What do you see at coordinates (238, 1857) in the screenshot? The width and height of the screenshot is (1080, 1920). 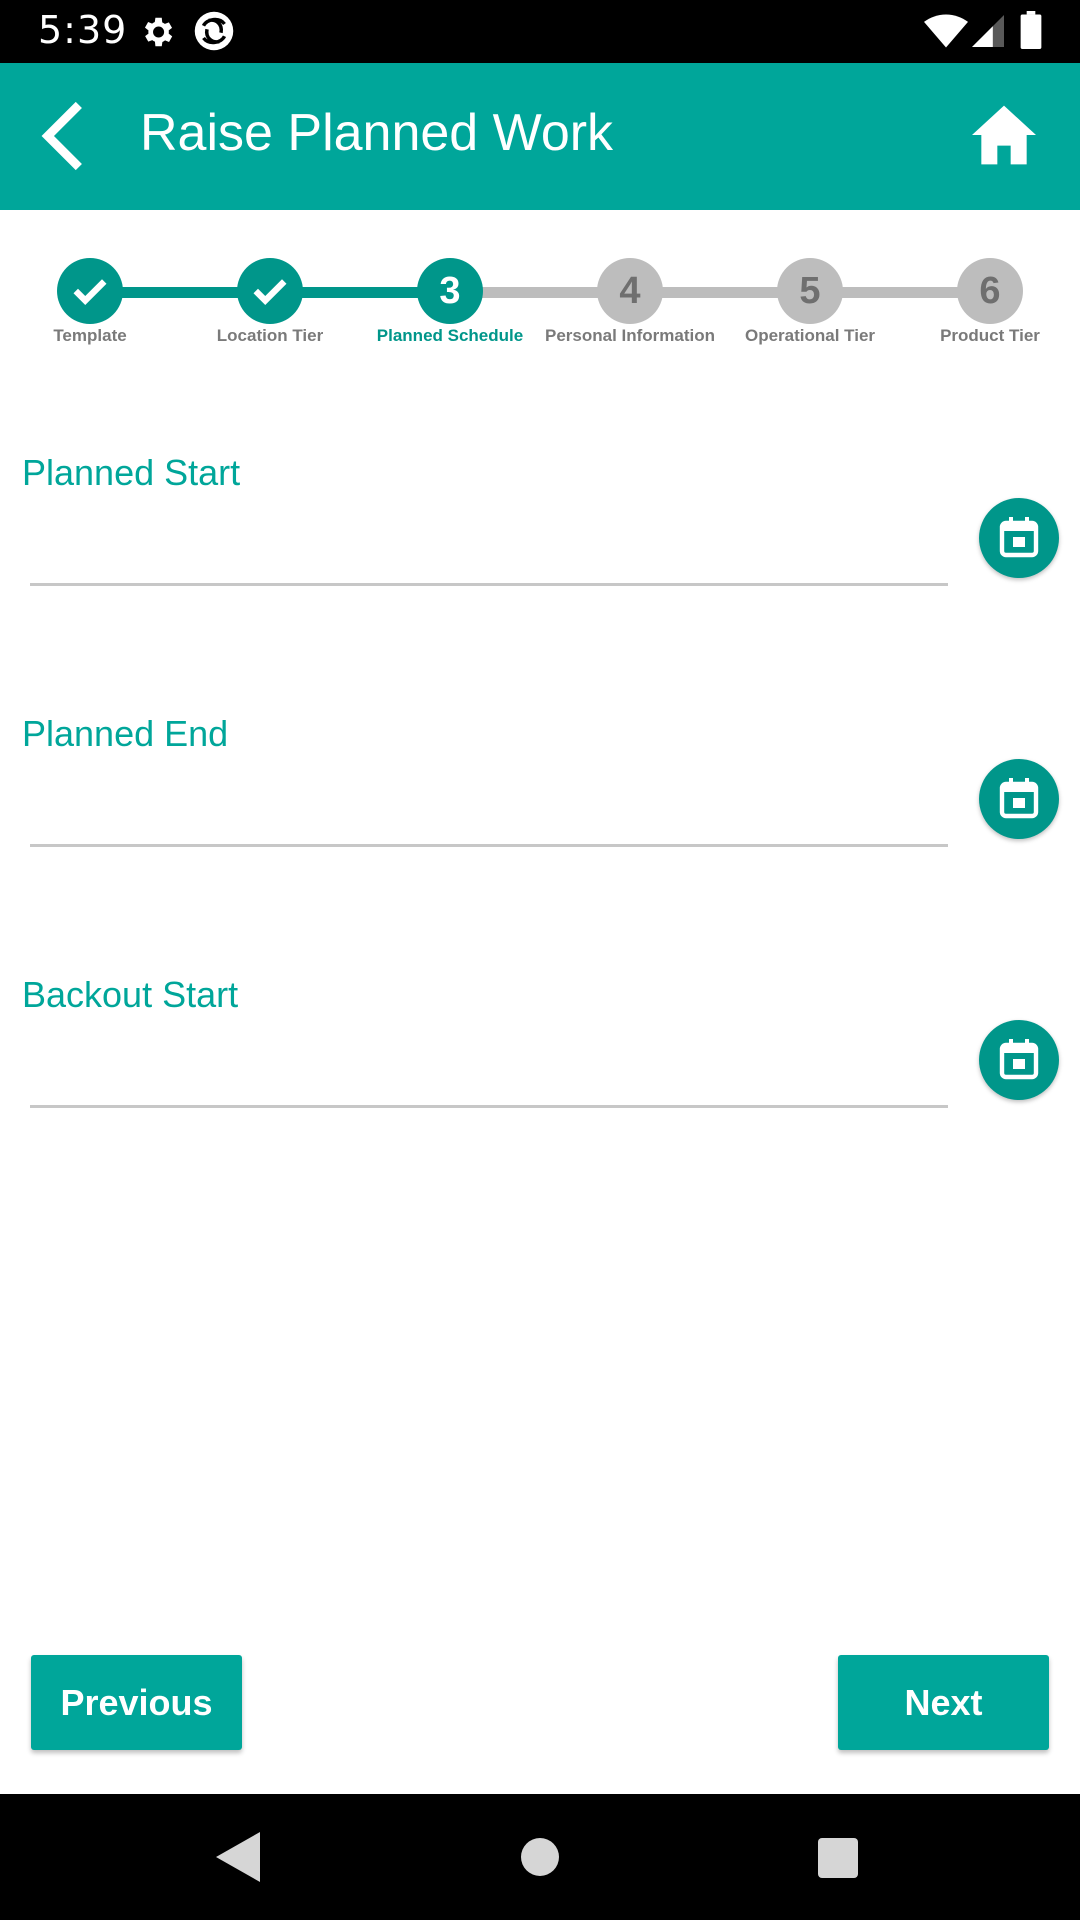 I see `back-triangle-icon` at bounding box center [238, 1857].